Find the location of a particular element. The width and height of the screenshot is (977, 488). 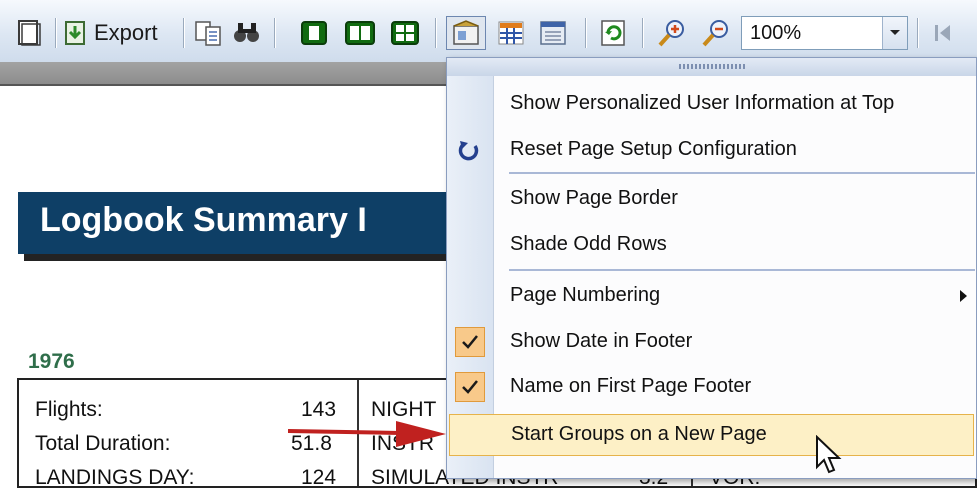

submenu-arrow-icon is located at coordinates (963, 296).